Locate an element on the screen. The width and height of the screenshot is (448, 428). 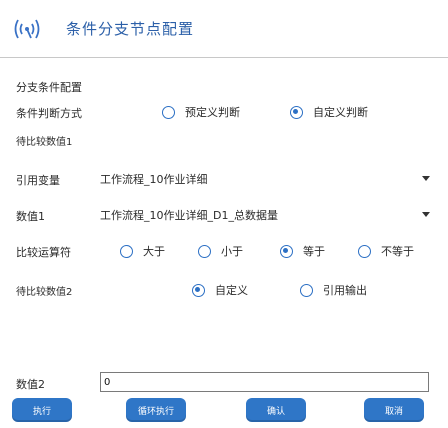
radio-predefined: 预定义判断 is located at coordinates (201, 112).